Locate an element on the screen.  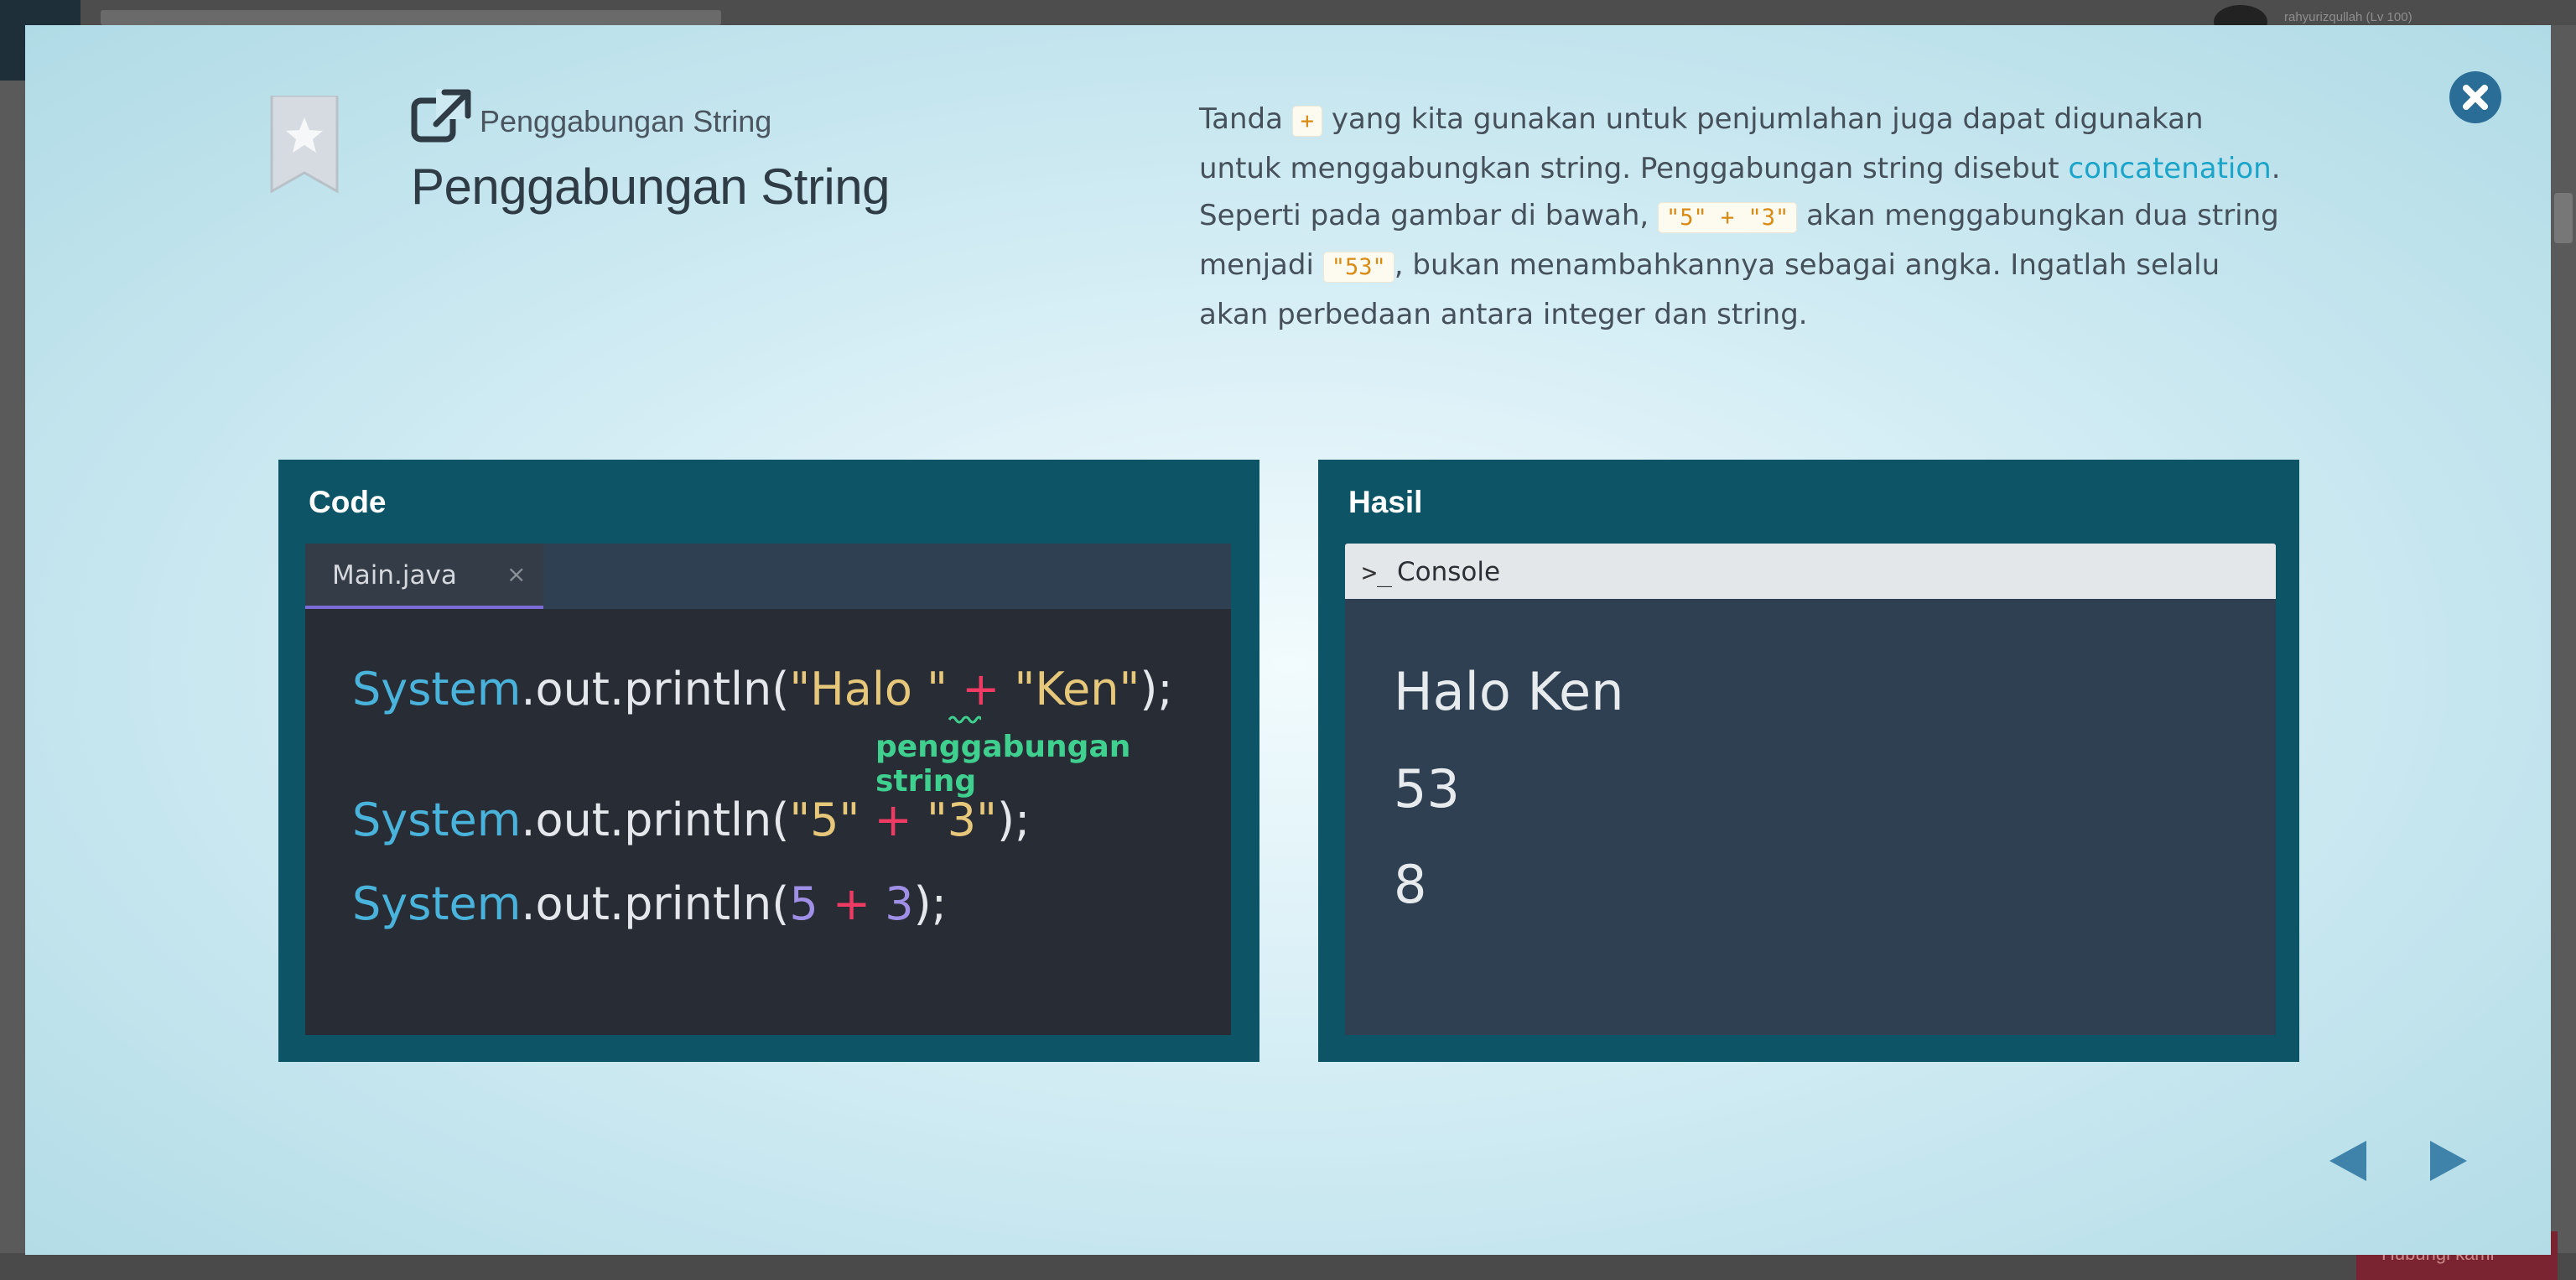
concatenation-term: concatenation is located at coordinates (2170, 168).